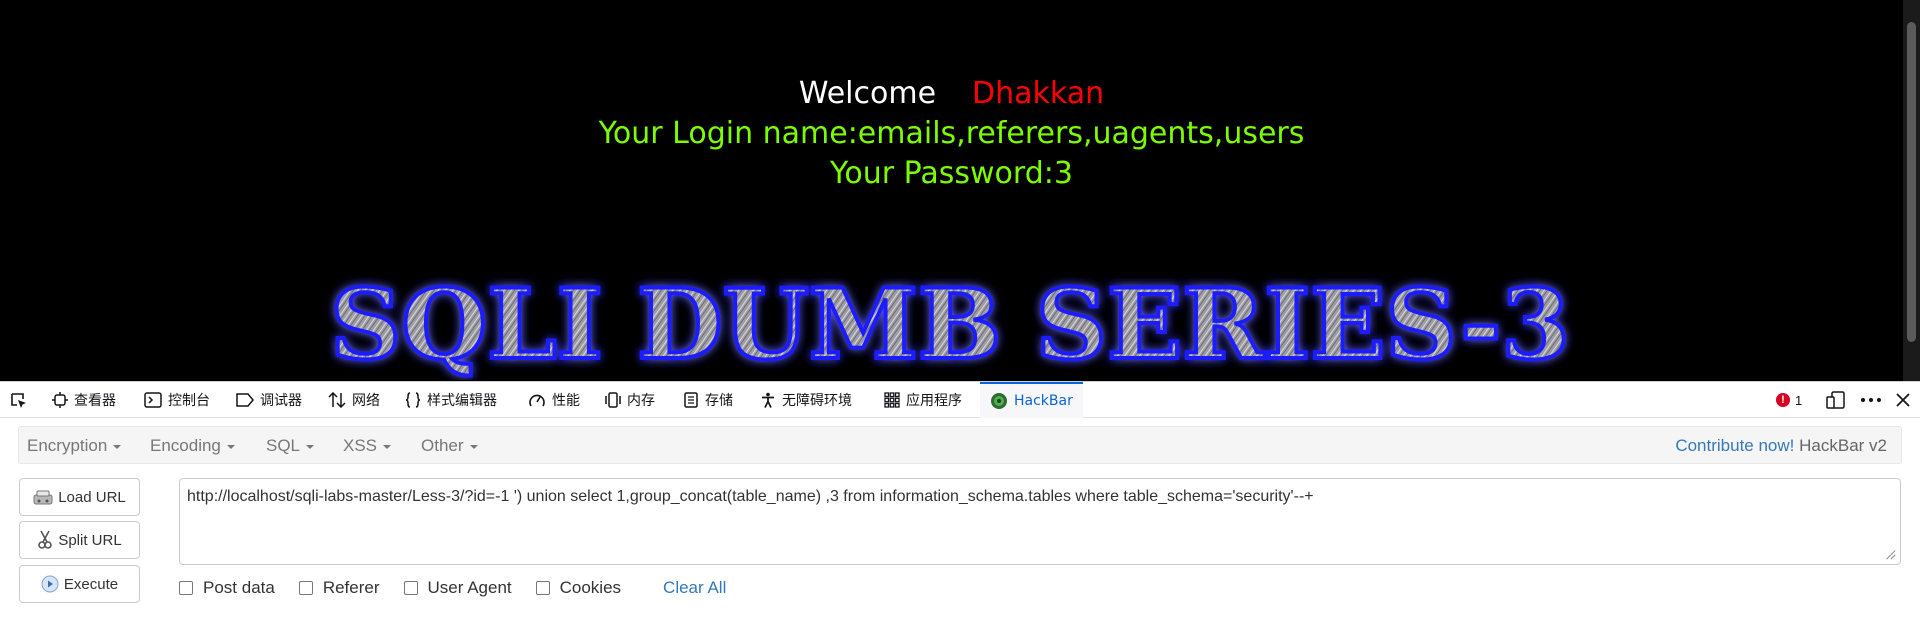  Describe the element at coordinates (1890, 554) in the screenshot. I see `resize-grip-icon` at that location.